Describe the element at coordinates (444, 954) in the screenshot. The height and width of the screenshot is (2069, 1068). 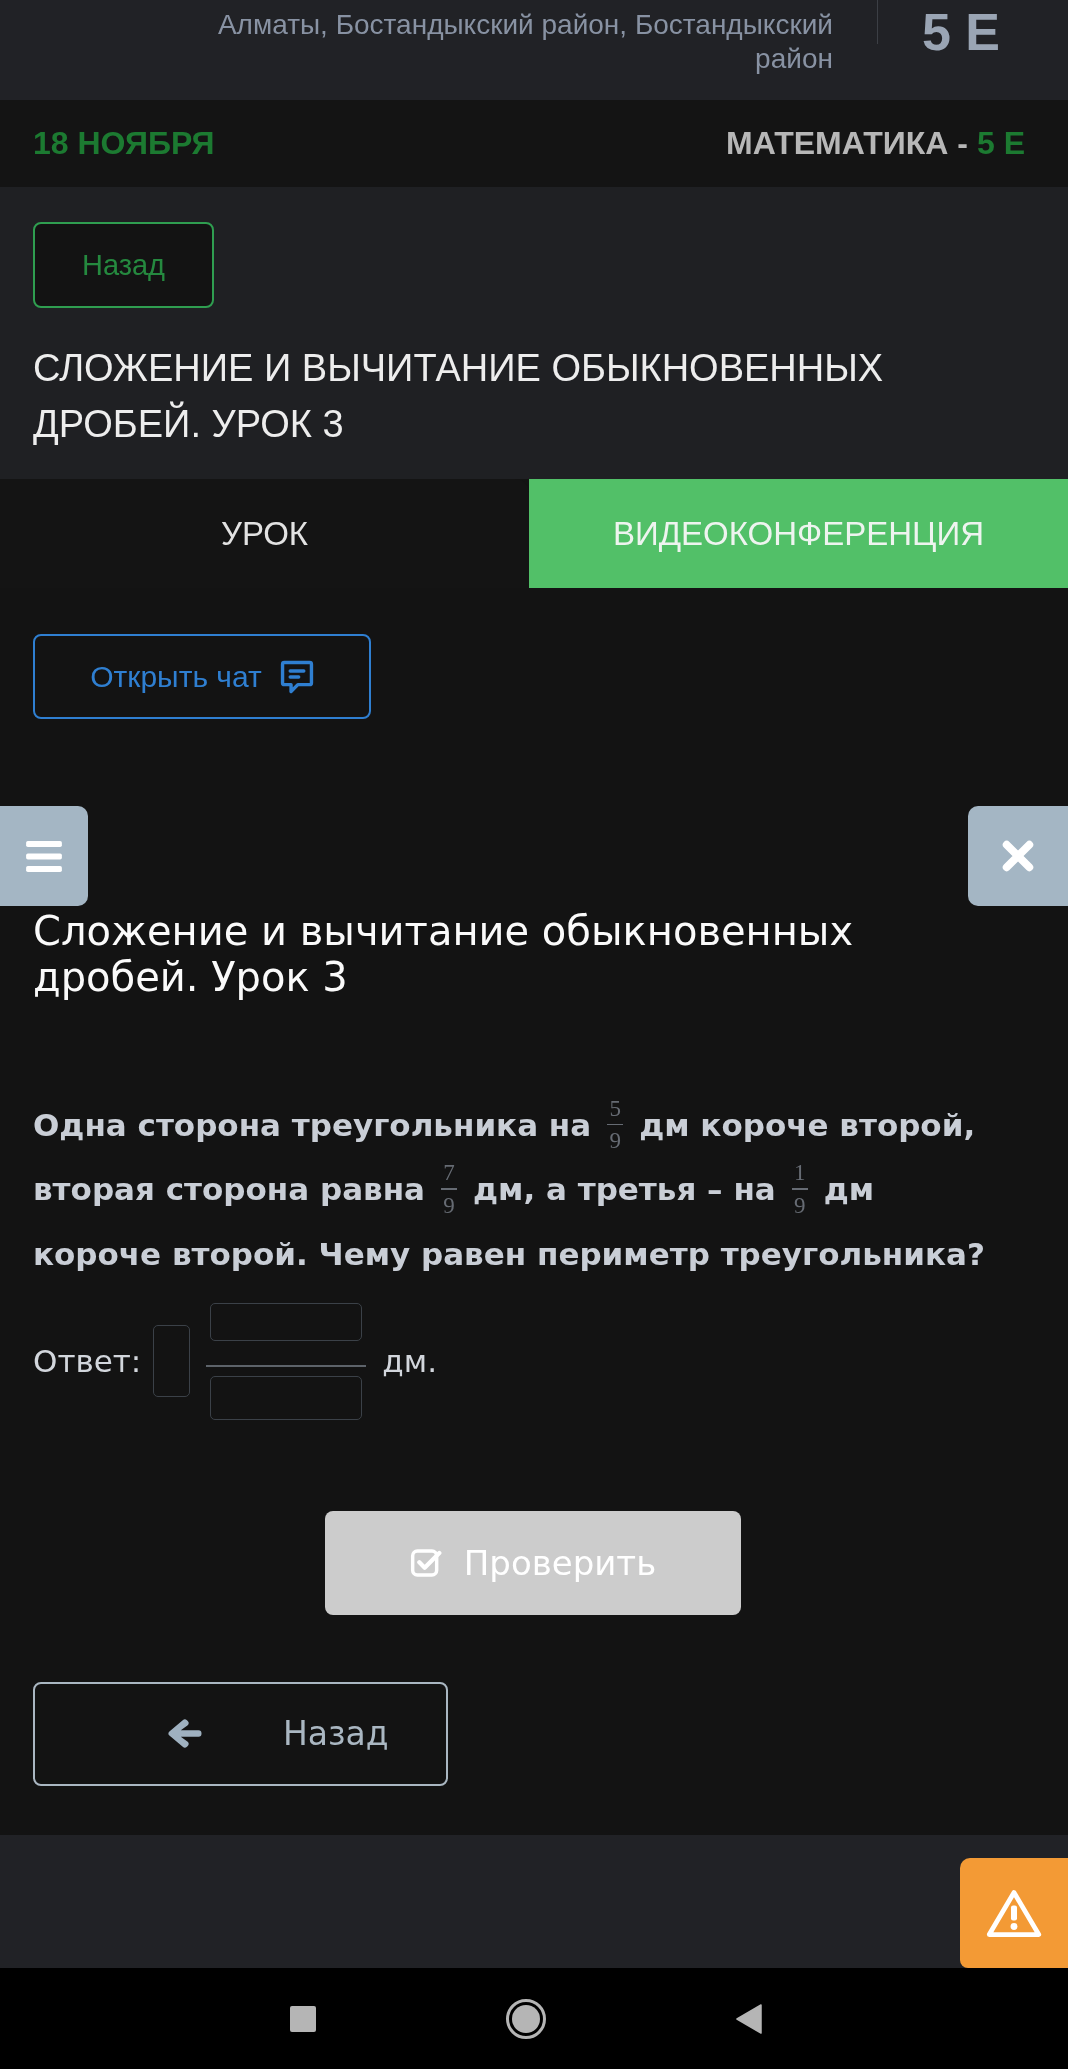
I see `task-title: Сложение и вычитание обыкновенных дробей. Урок 3` at that location.